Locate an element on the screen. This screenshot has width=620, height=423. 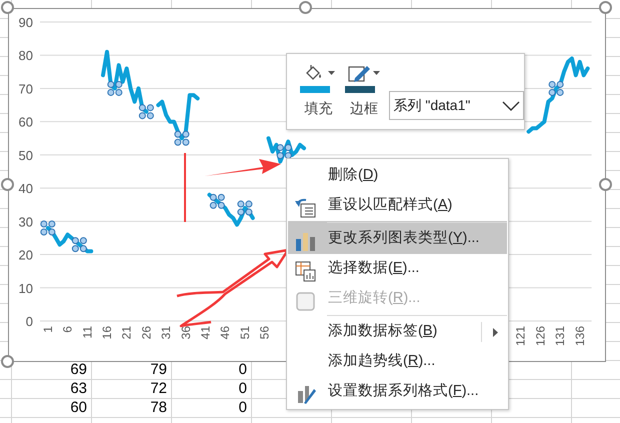
axis-label: 1 is located at coordinates (47, 329).